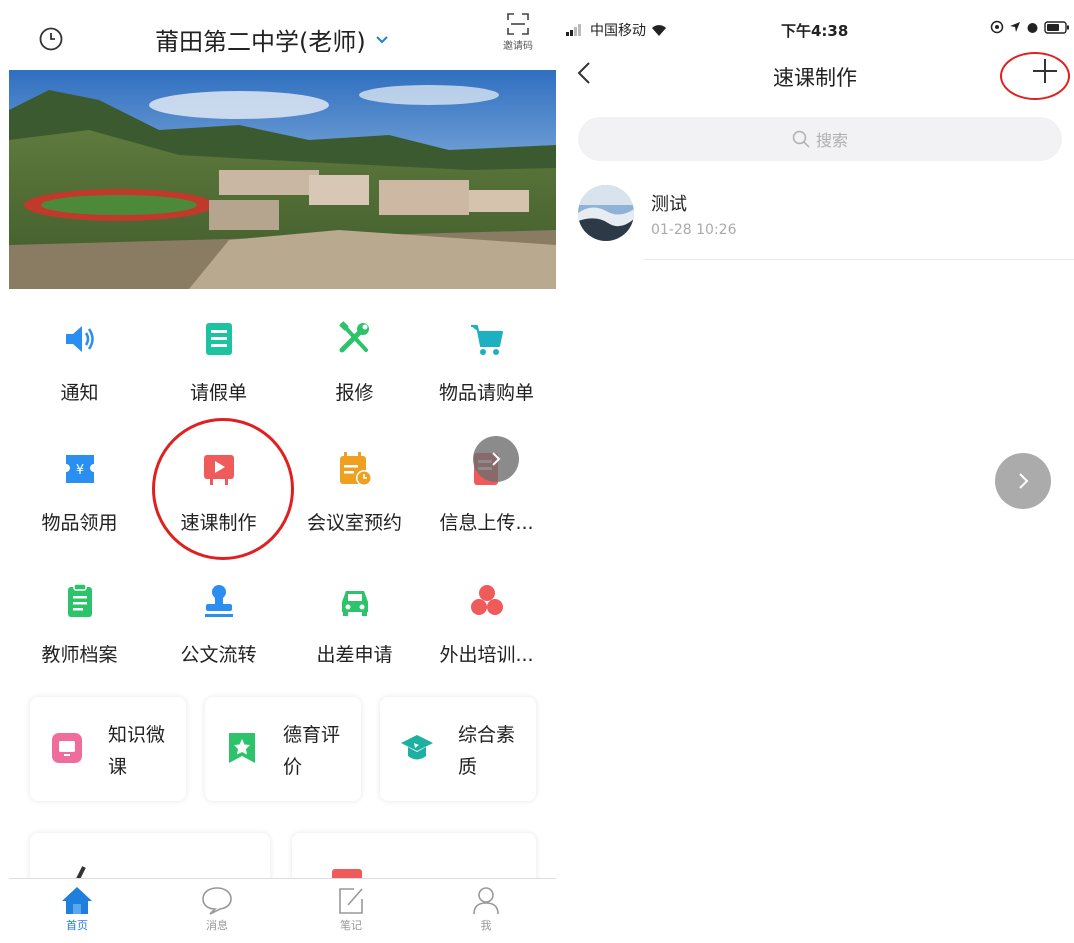 This screenshot has height=943, width=1074. Describe the element at coordinates (79, 360) in the screenshot. I see `grid-item-notice: 通知` at that location.